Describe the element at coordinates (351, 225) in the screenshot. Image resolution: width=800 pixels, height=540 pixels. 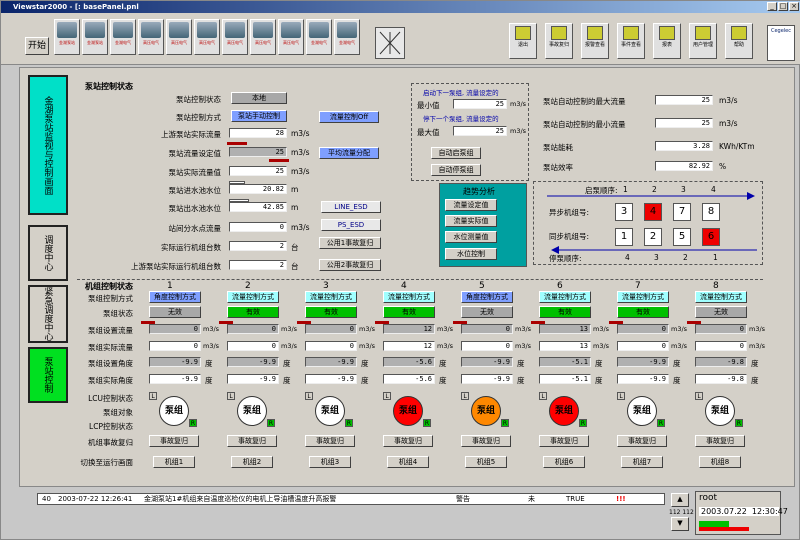
I see `ps-esd-button: PS_ESD` at that location.